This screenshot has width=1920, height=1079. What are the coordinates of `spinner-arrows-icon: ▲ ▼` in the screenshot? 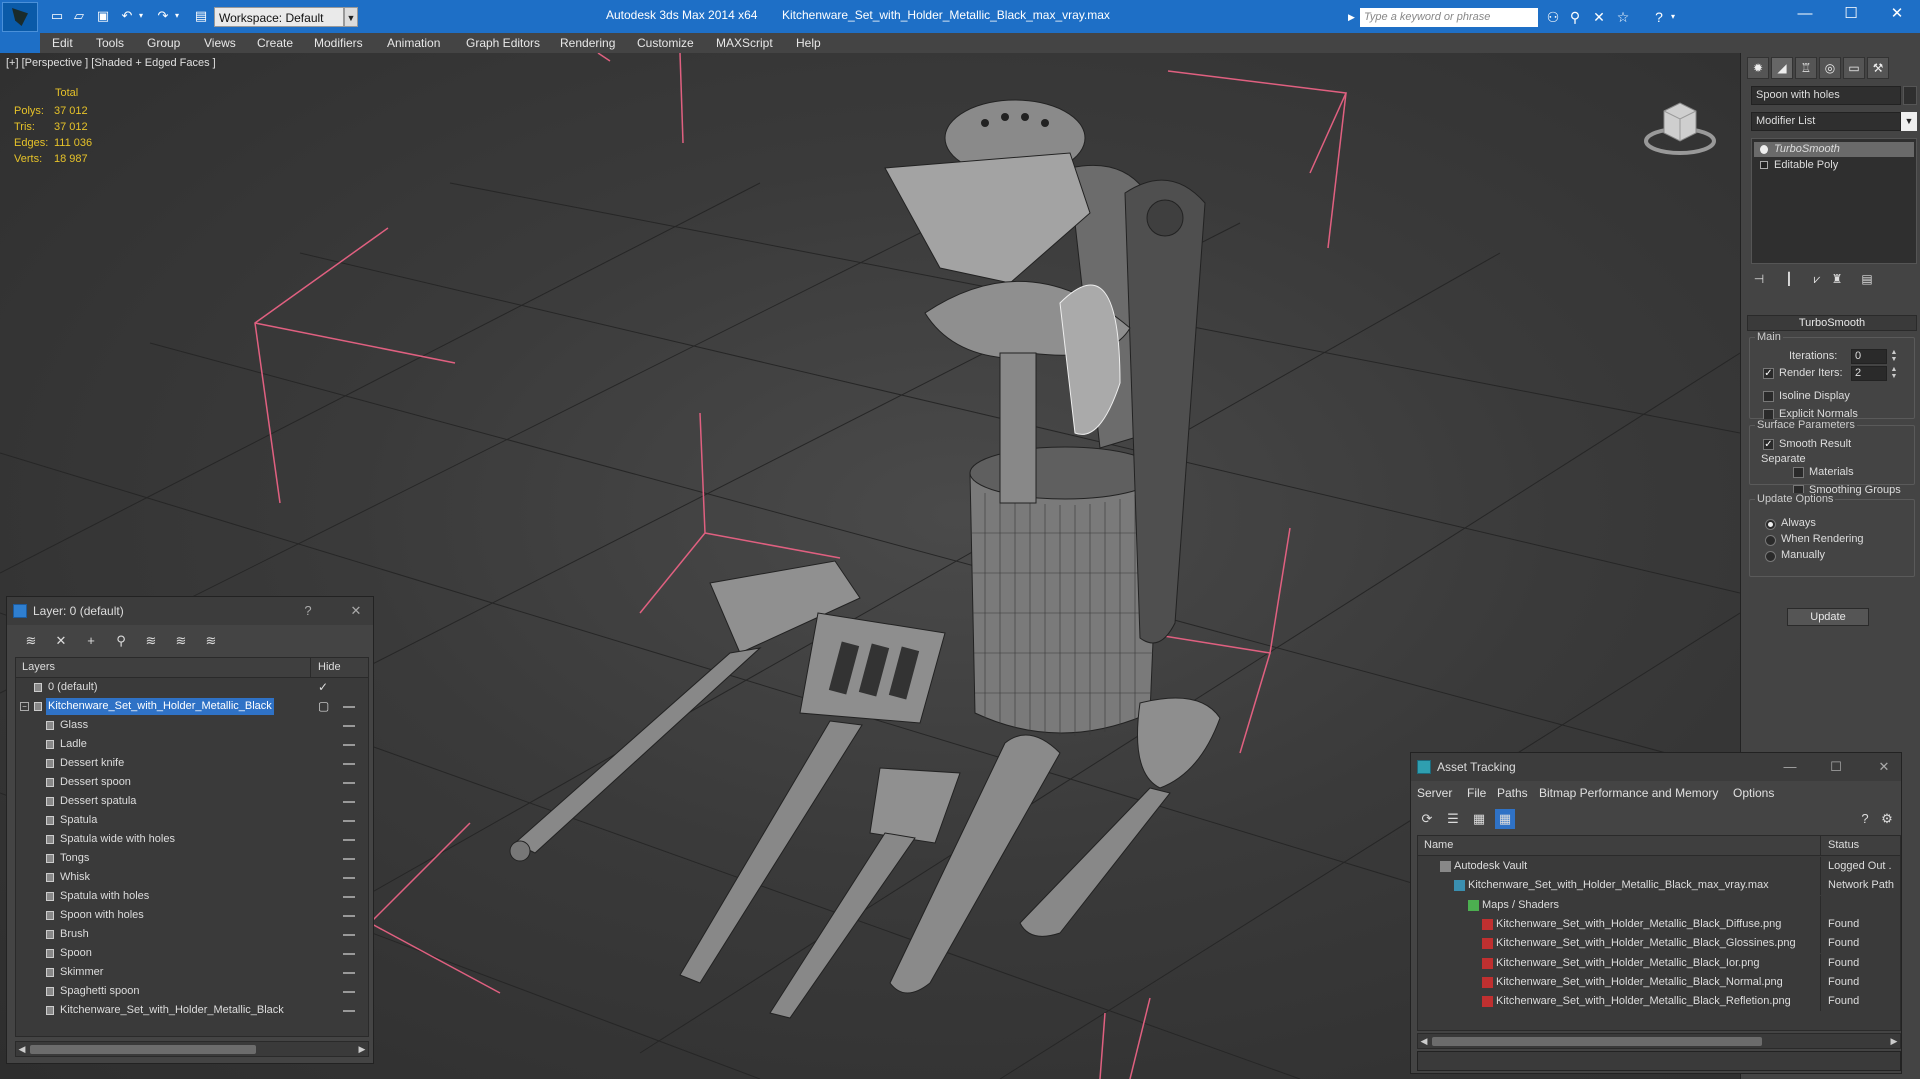 It's located at (1894, 373).